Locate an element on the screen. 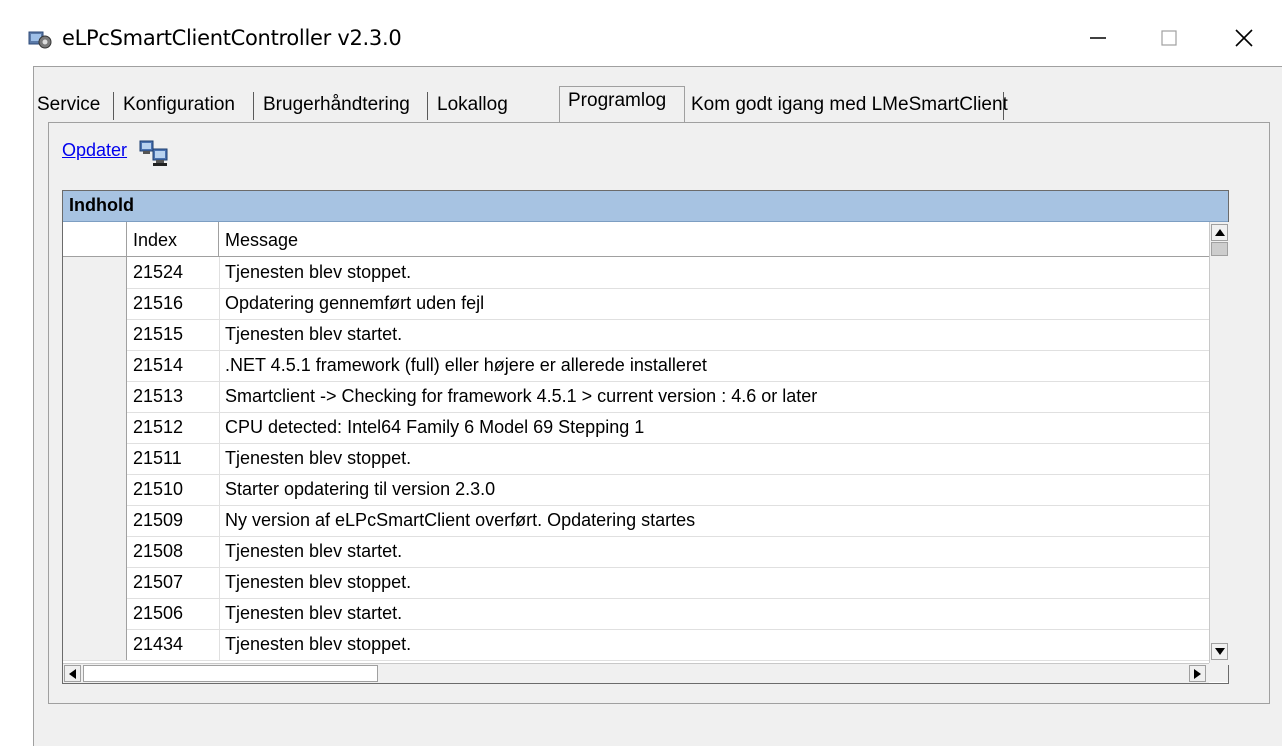 The image size is (1286, 755). cell-index: 21511 is located at coordinates (157, 458).